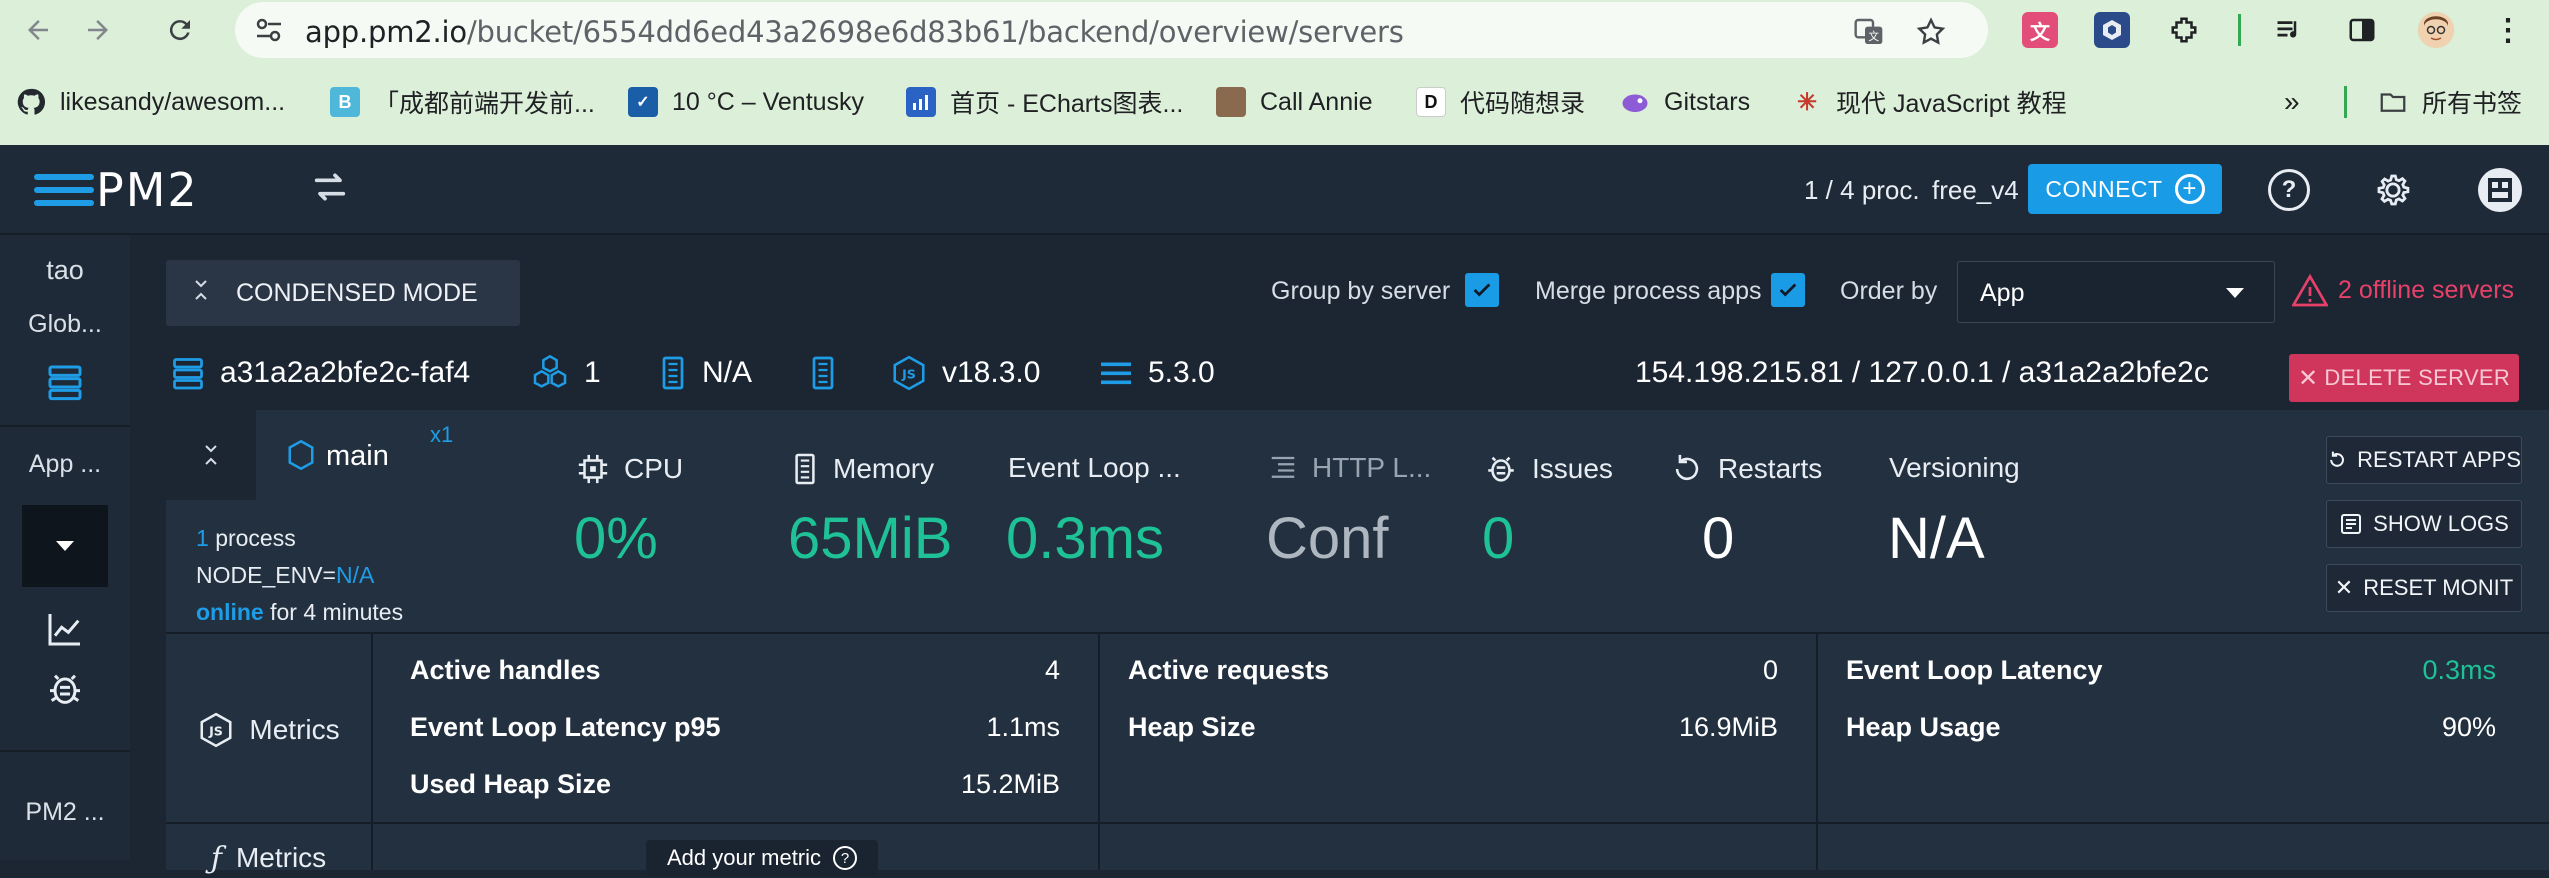 This screenshot has width=2549, height=878. What do you see at coordinates (870, 538) in the screenshot?
I see `metric-memory-value: 65MiB` at bounding box center [870, 538].